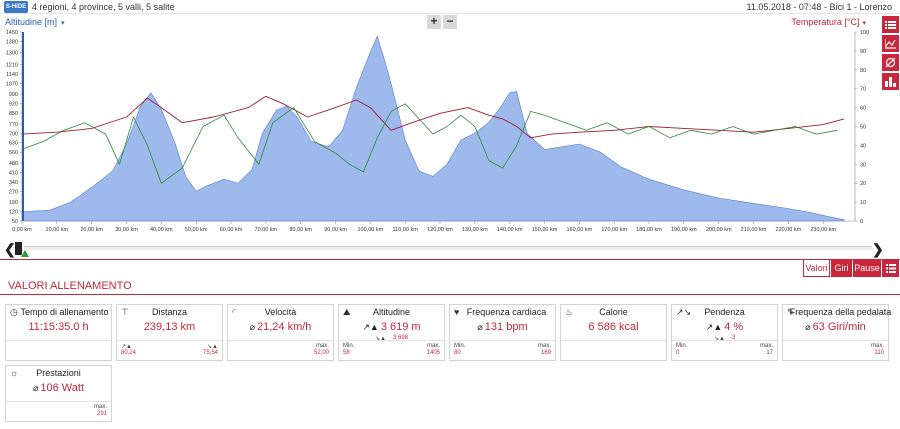  Describe the element at coordinates (823, 230) in the screenshot. I see `x-tick-label: 230,00 km` at that location.